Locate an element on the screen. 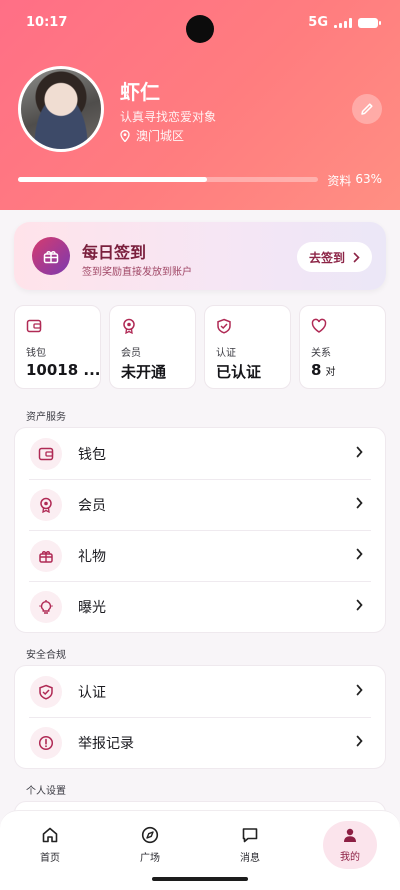 The image size is (400, 890). nav-label: 消息 is located at coordinates (250, 858).